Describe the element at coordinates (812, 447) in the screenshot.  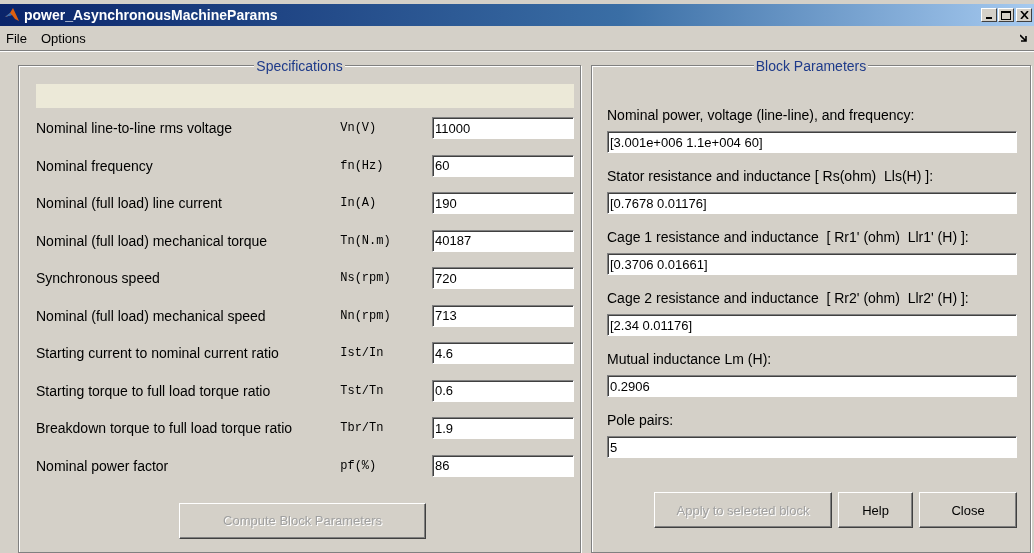
I see `input-field: 5` at that location.